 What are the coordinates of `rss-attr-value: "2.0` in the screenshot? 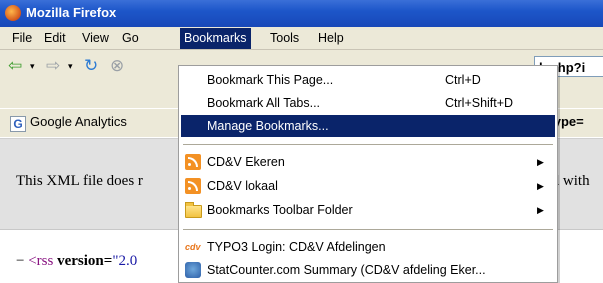 It's located at (125, 261).